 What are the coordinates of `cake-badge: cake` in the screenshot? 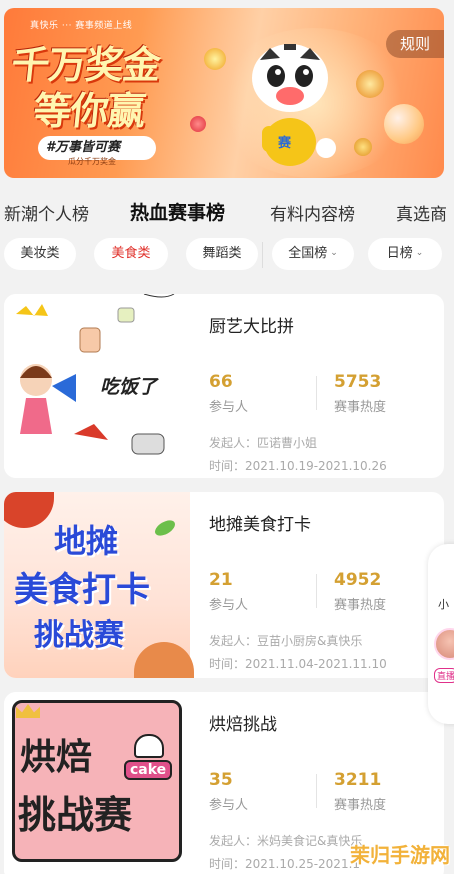 It's located at (148, 770).